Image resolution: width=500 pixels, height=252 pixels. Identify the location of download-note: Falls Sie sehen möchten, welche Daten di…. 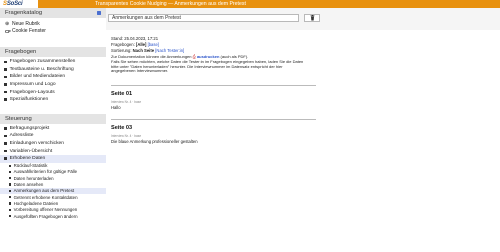
(207, 66).